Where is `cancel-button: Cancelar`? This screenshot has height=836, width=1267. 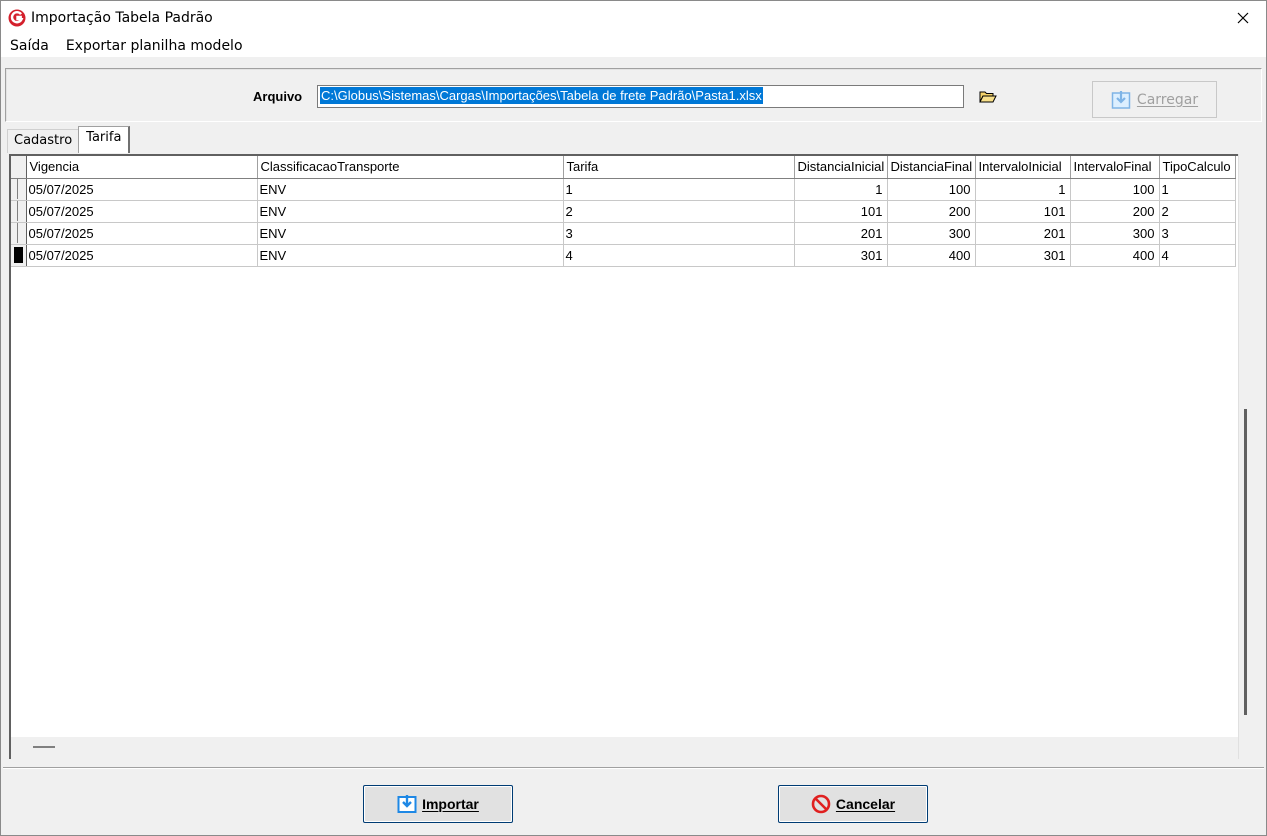
cancel-button: Cancelar is located at coordinates (853, 804).